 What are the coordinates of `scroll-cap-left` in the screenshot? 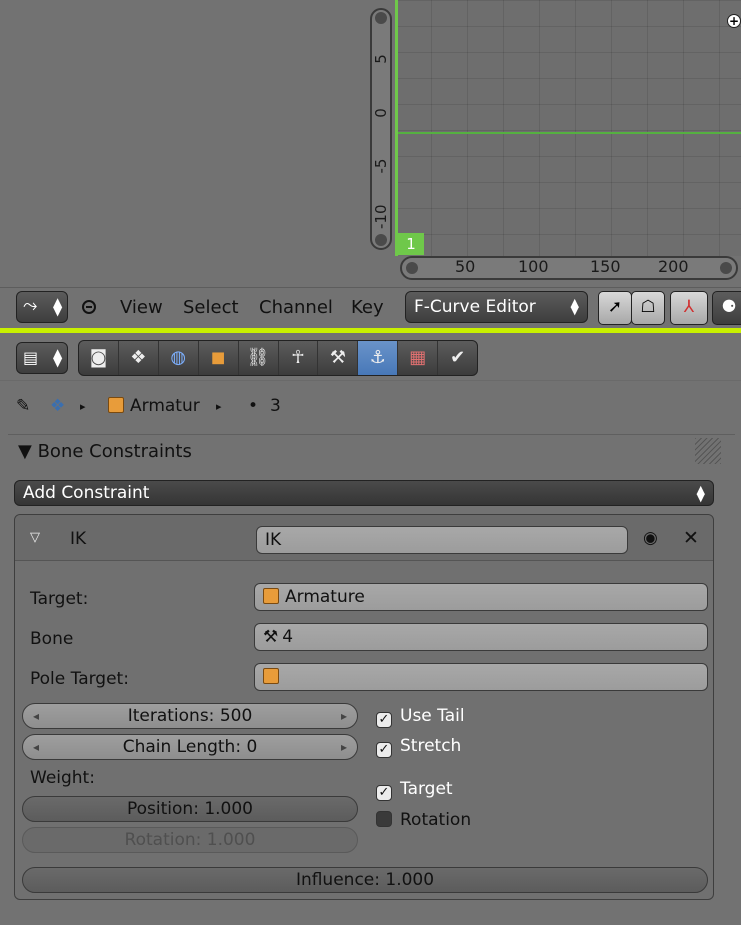 It's located at (412, 268).